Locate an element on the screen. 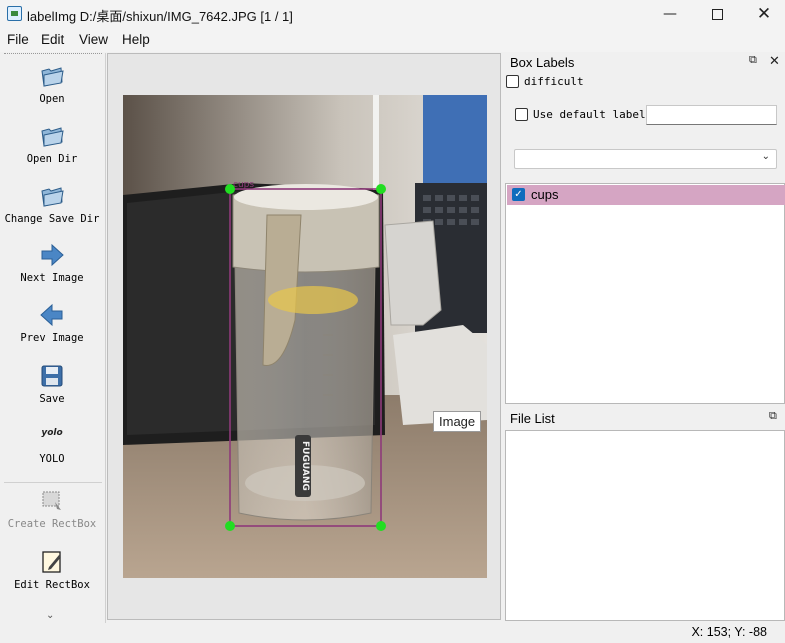  box-handle-bottom-left is located at coordinates (230, 526).